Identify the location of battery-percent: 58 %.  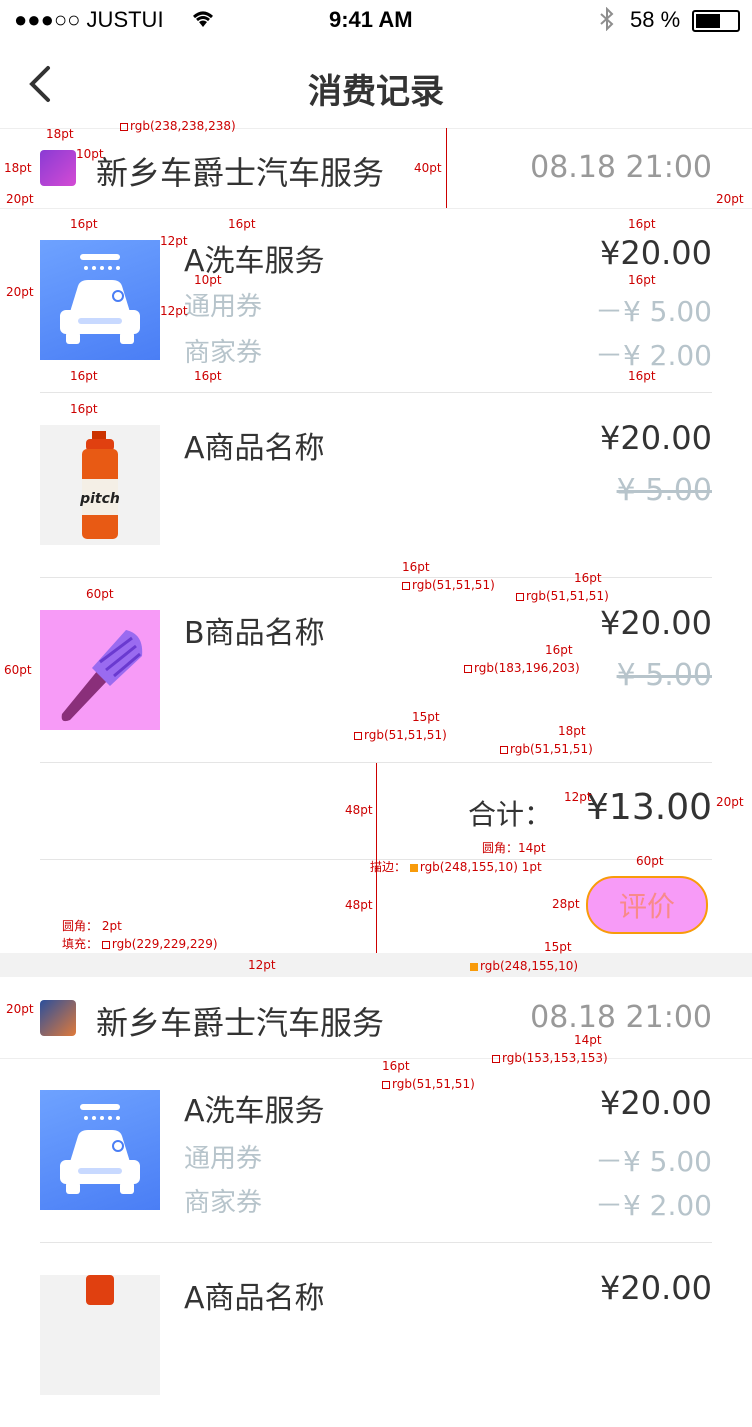
(655, 19).